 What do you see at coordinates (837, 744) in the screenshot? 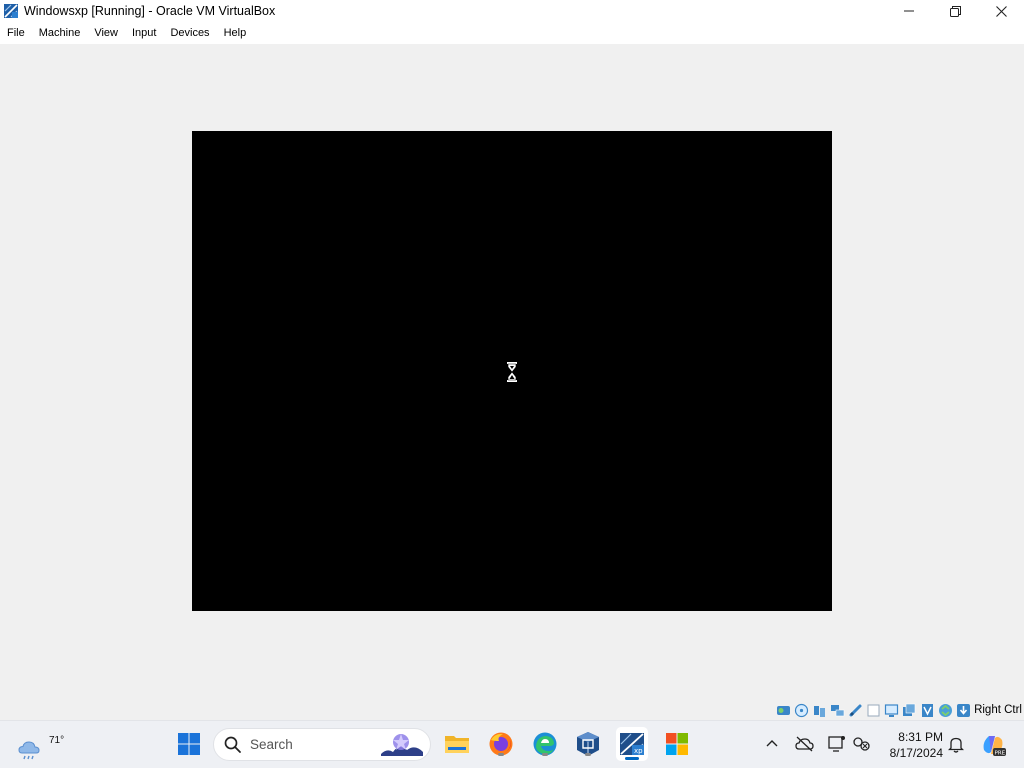
I see `display-tray-icon` at bounding box center [837, 744].